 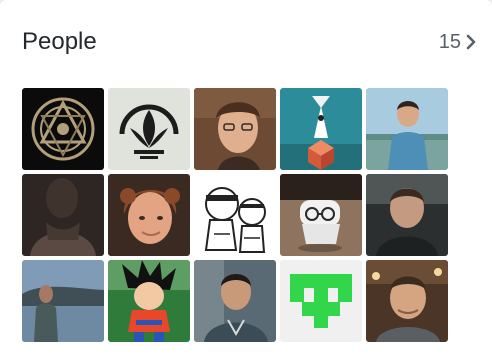 I want to click on people-count-link: 15, so click(x=458, y=42).